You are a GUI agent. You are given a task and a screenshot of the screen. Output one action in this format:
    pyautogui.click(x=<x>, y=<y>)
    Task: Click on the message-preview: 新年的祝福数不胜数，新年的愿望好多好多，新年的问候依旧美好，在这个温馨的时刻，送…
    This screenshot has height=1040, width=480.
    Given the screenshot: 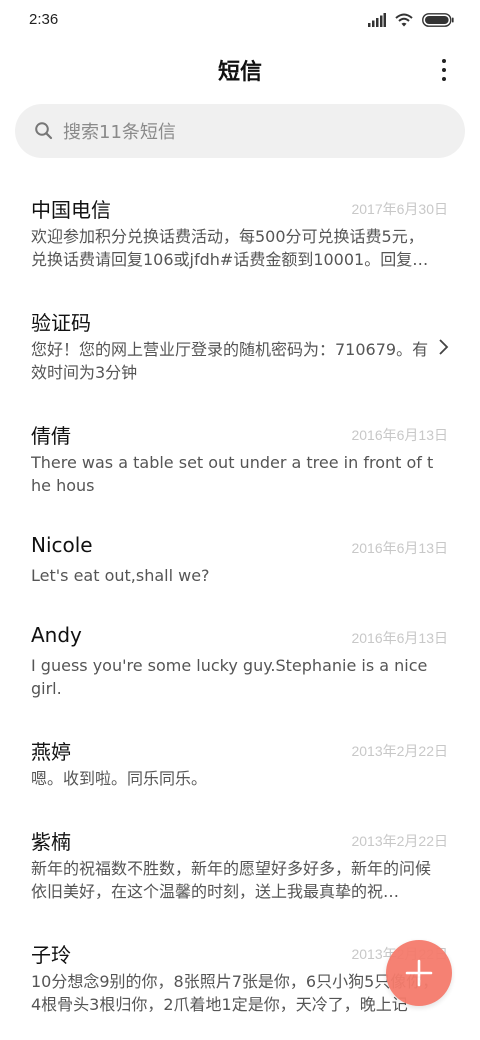 What is the action you would take?
    pyautogui.click(x=231, y=880)
    